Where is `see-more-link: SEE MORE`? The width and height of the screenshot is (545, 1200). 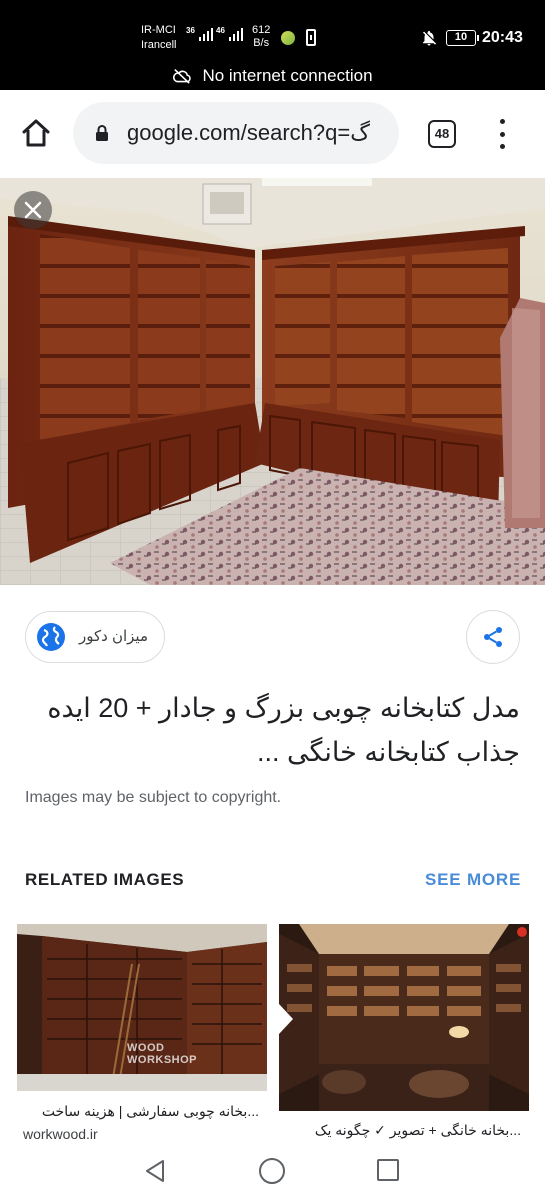 see-more-link: SEE MORE is located at coordinates (473, 880).